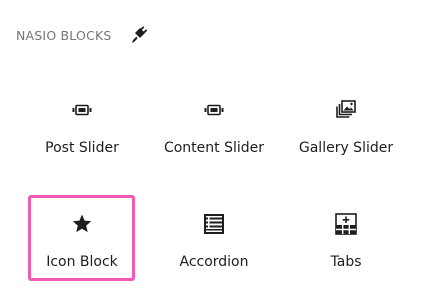  I want to click on block-label: Tabs, so click(346, 262).